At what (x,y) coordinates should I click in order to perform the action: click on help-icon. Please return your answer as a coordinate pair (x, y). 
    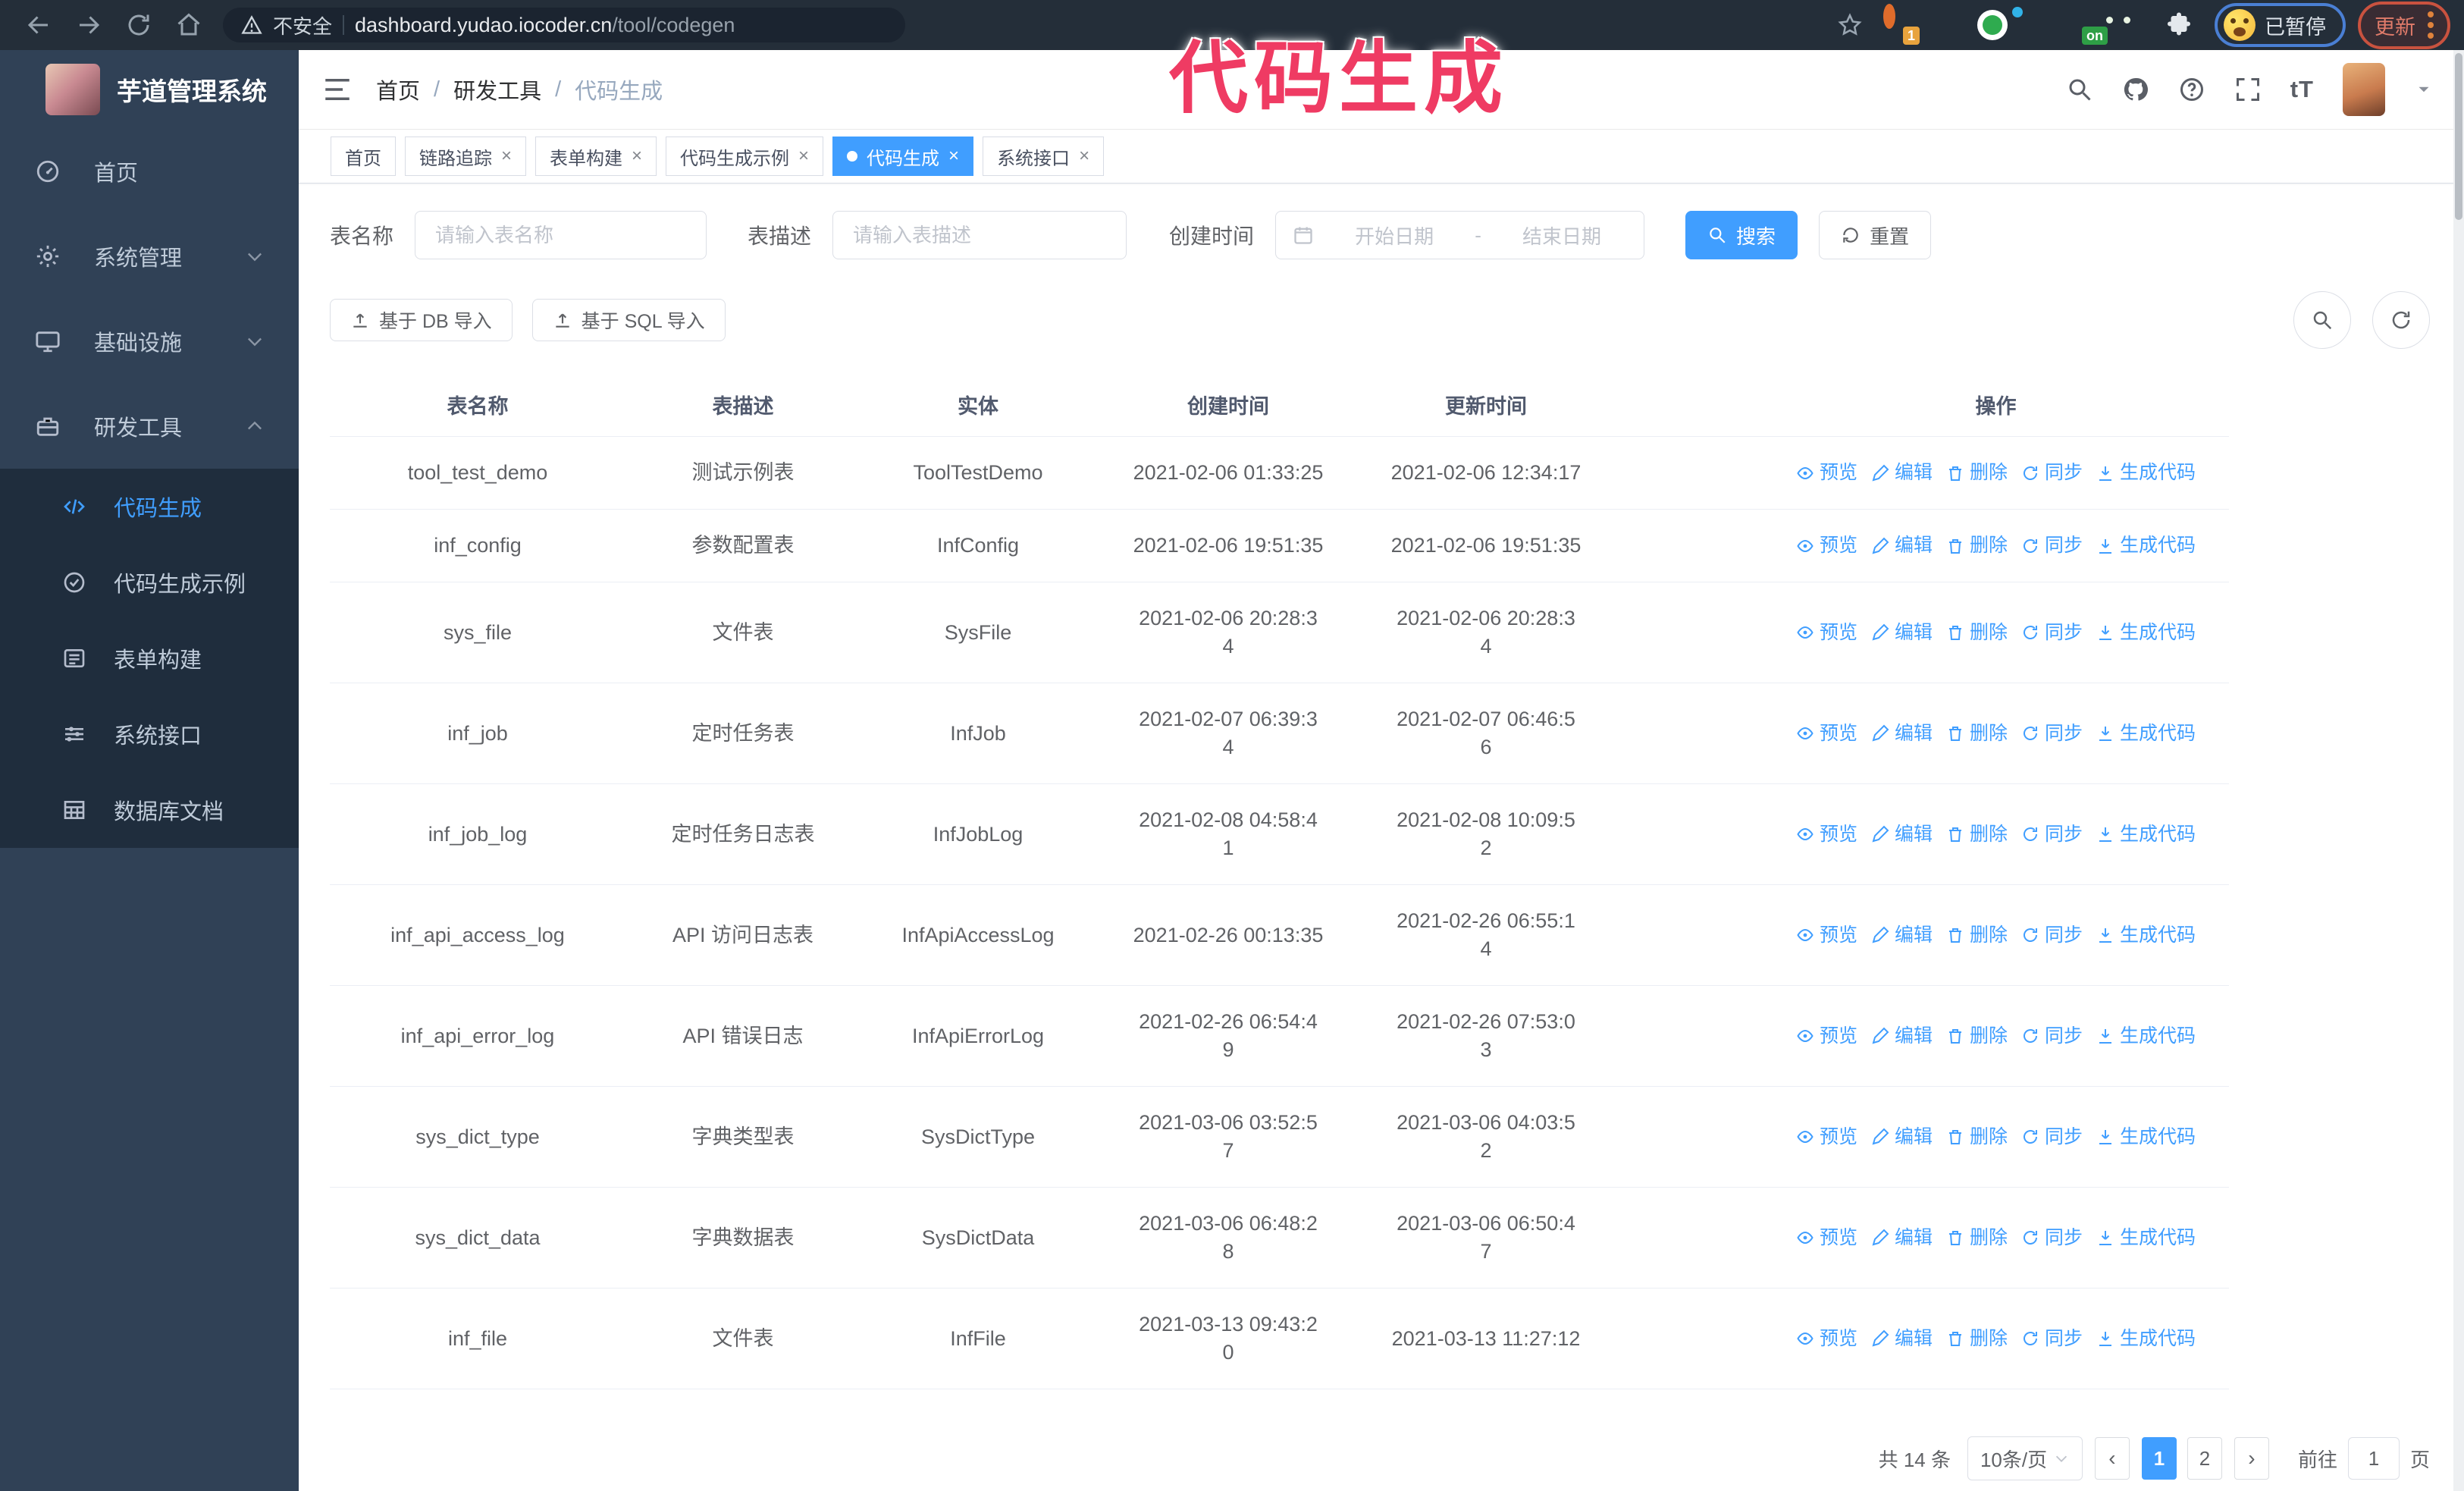
    Looking at the image, I should click on (2191, 89).